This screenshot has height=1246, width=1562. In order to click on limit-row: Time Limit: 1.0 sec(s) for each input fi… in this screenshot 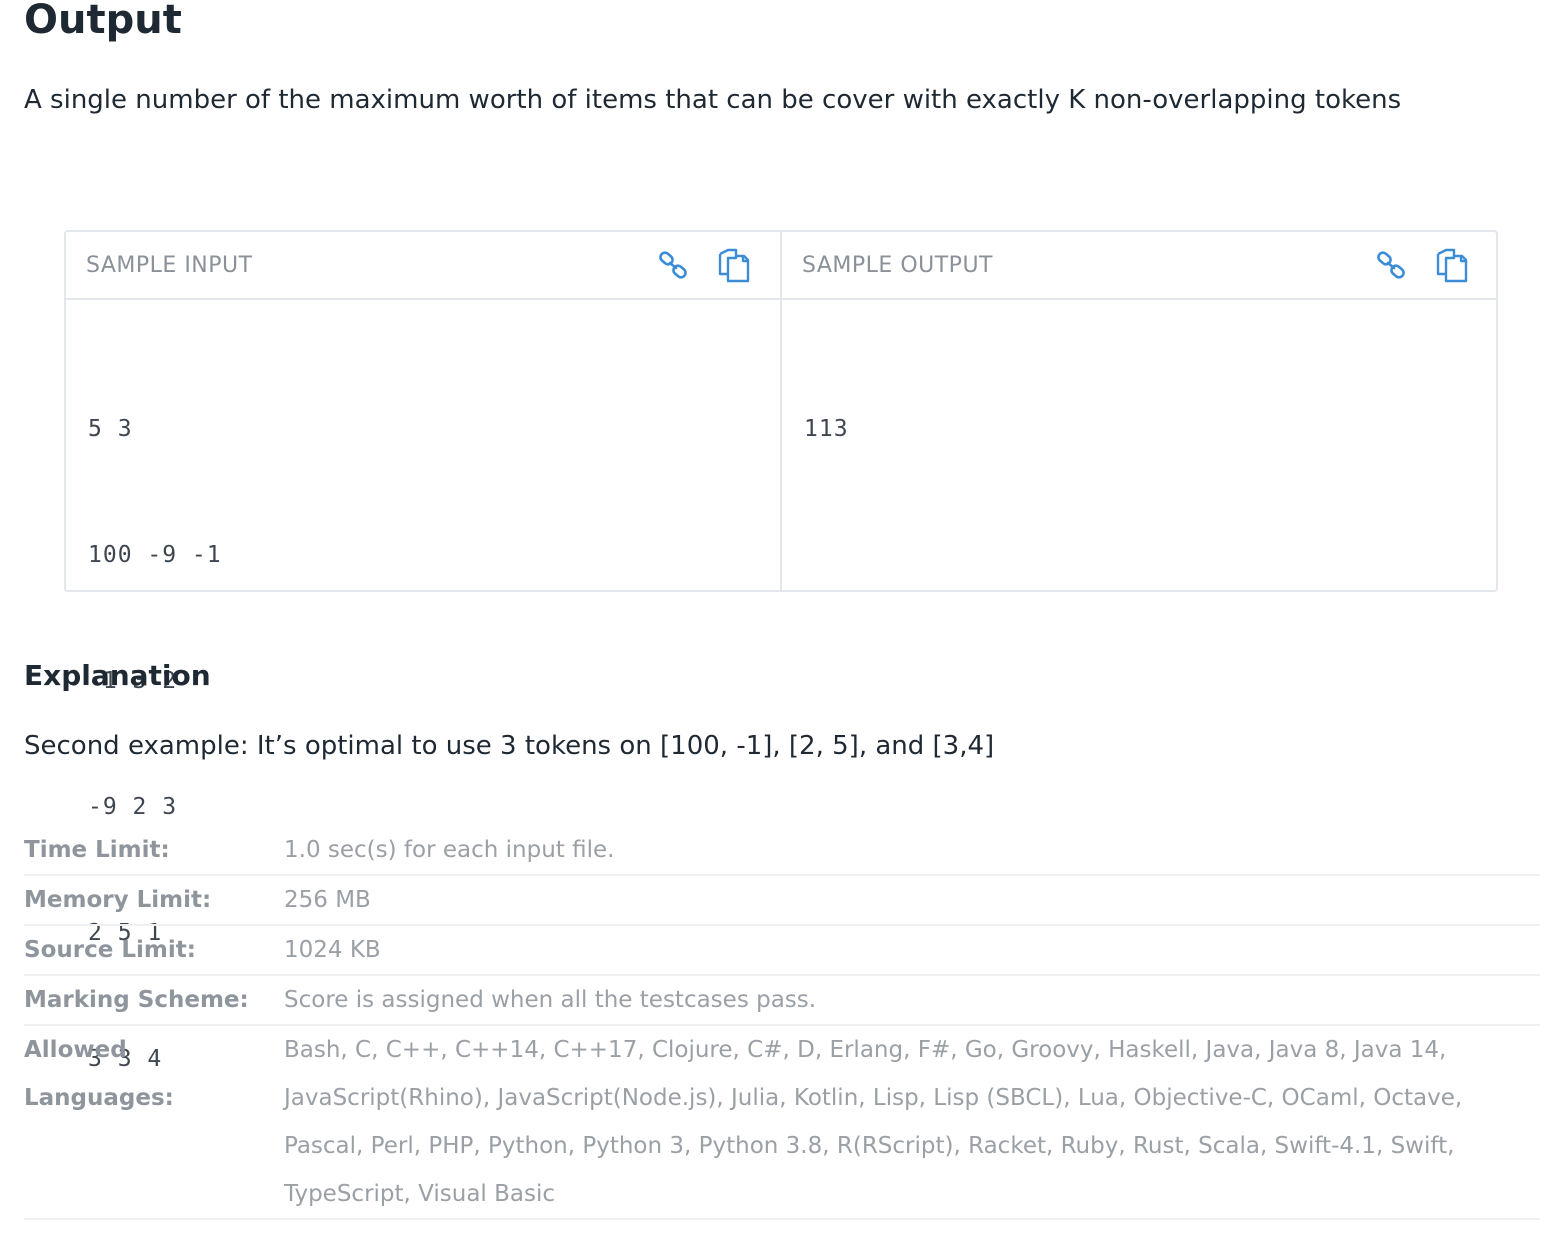, I will do `click(782, 851)`.